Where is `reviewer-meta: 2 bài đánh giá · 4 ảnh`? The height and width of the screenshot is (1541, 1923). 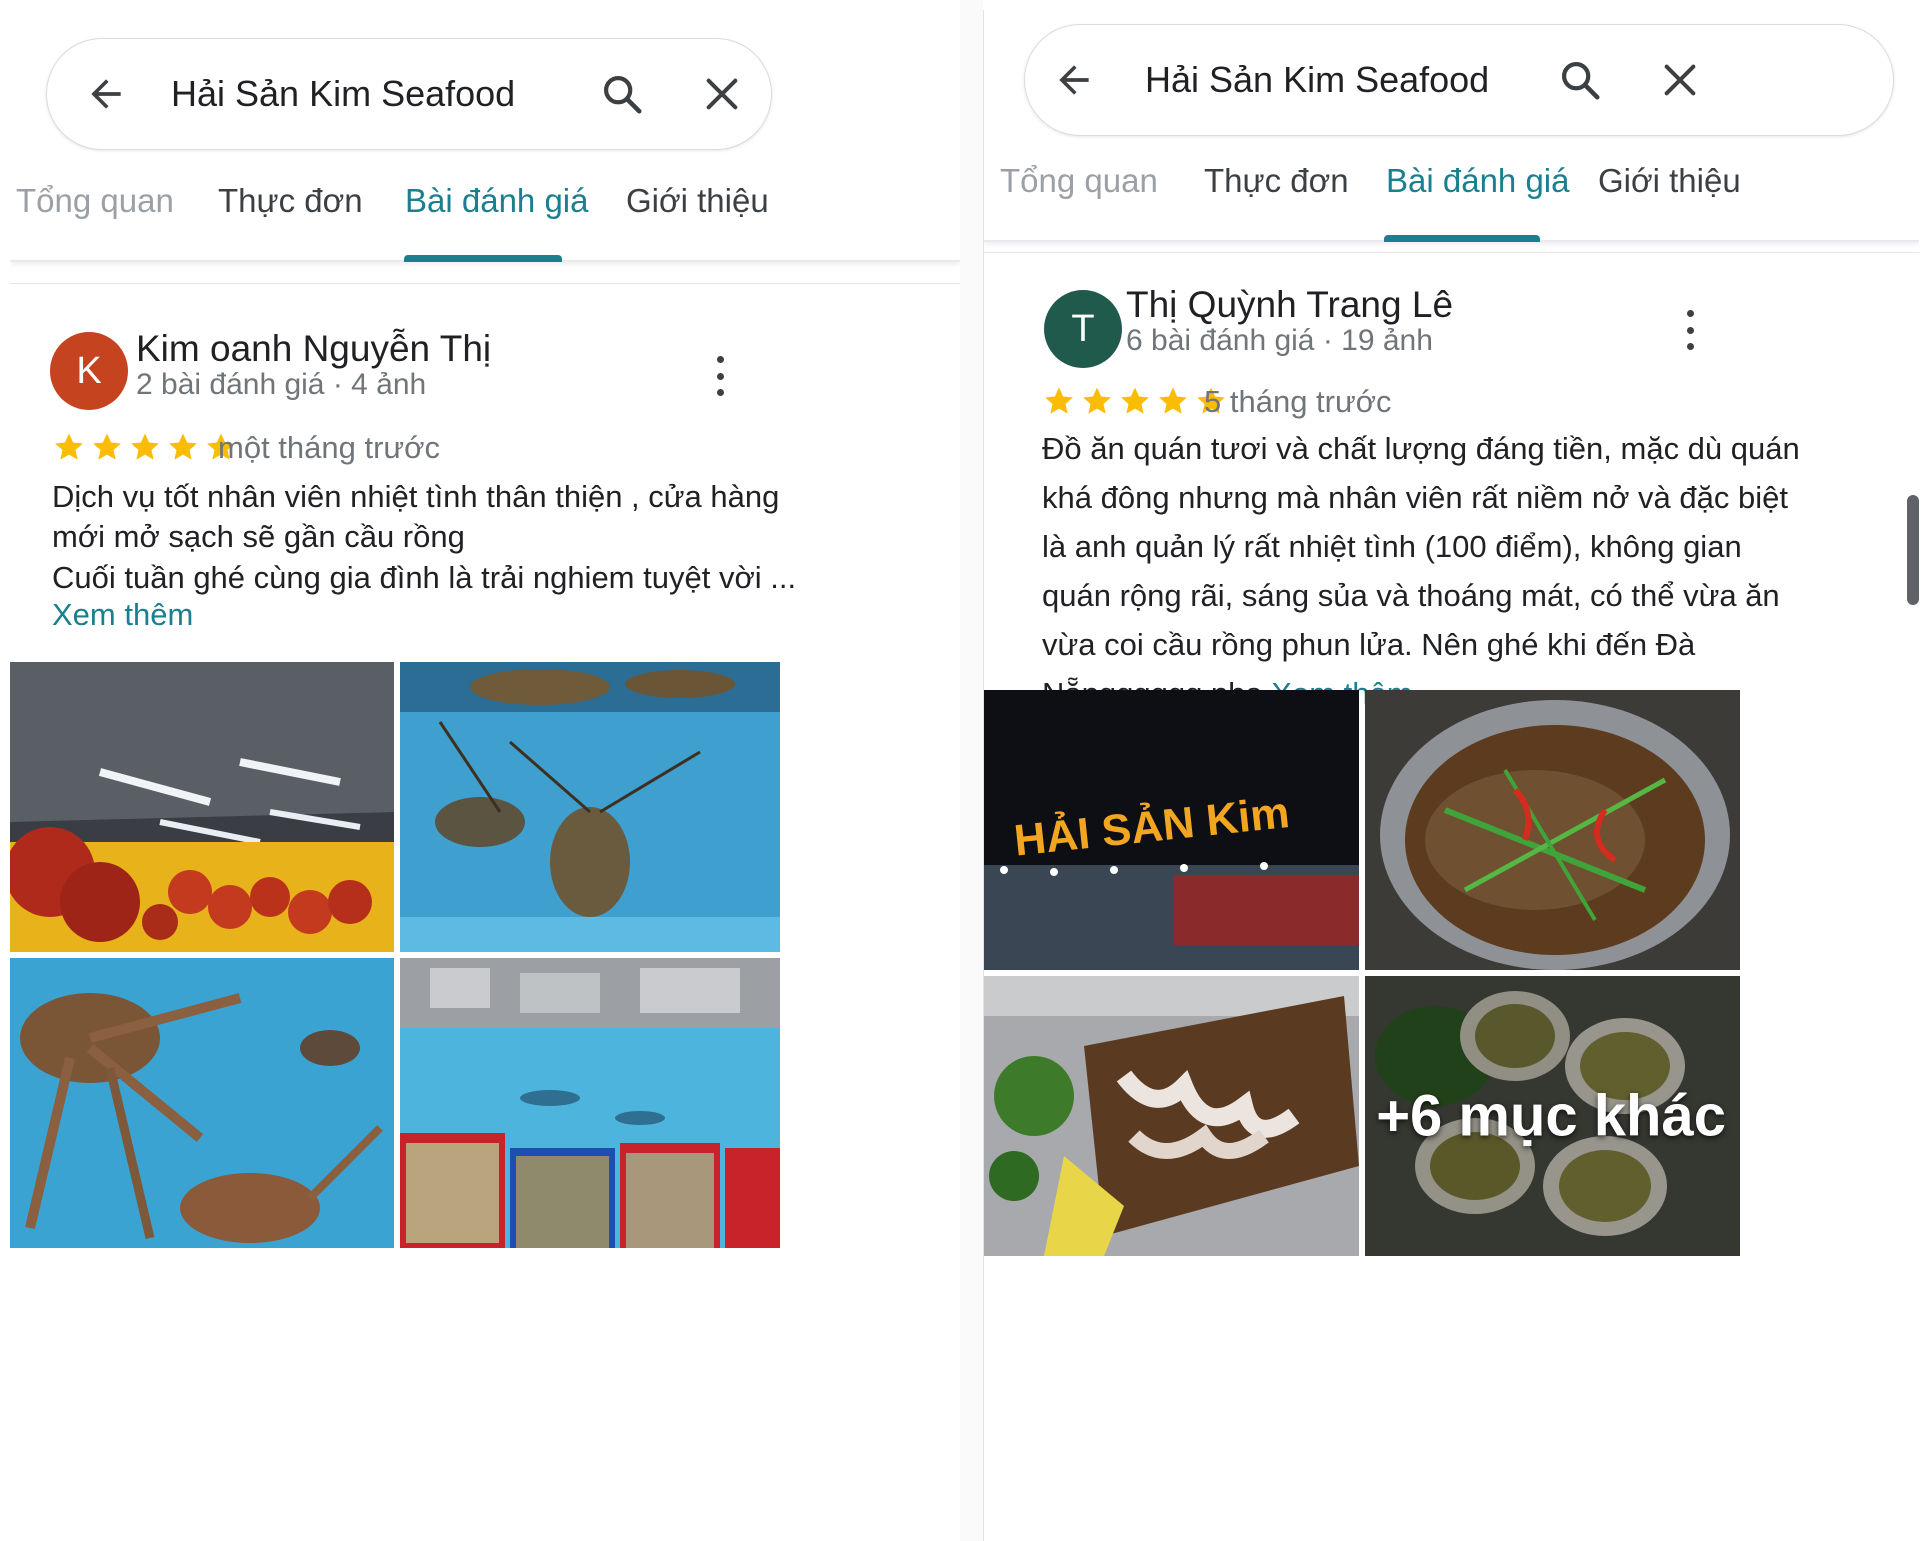
reviewer-meta: 2 bài đánh giá · 4 ảnh is located at coordinates (281, 384).